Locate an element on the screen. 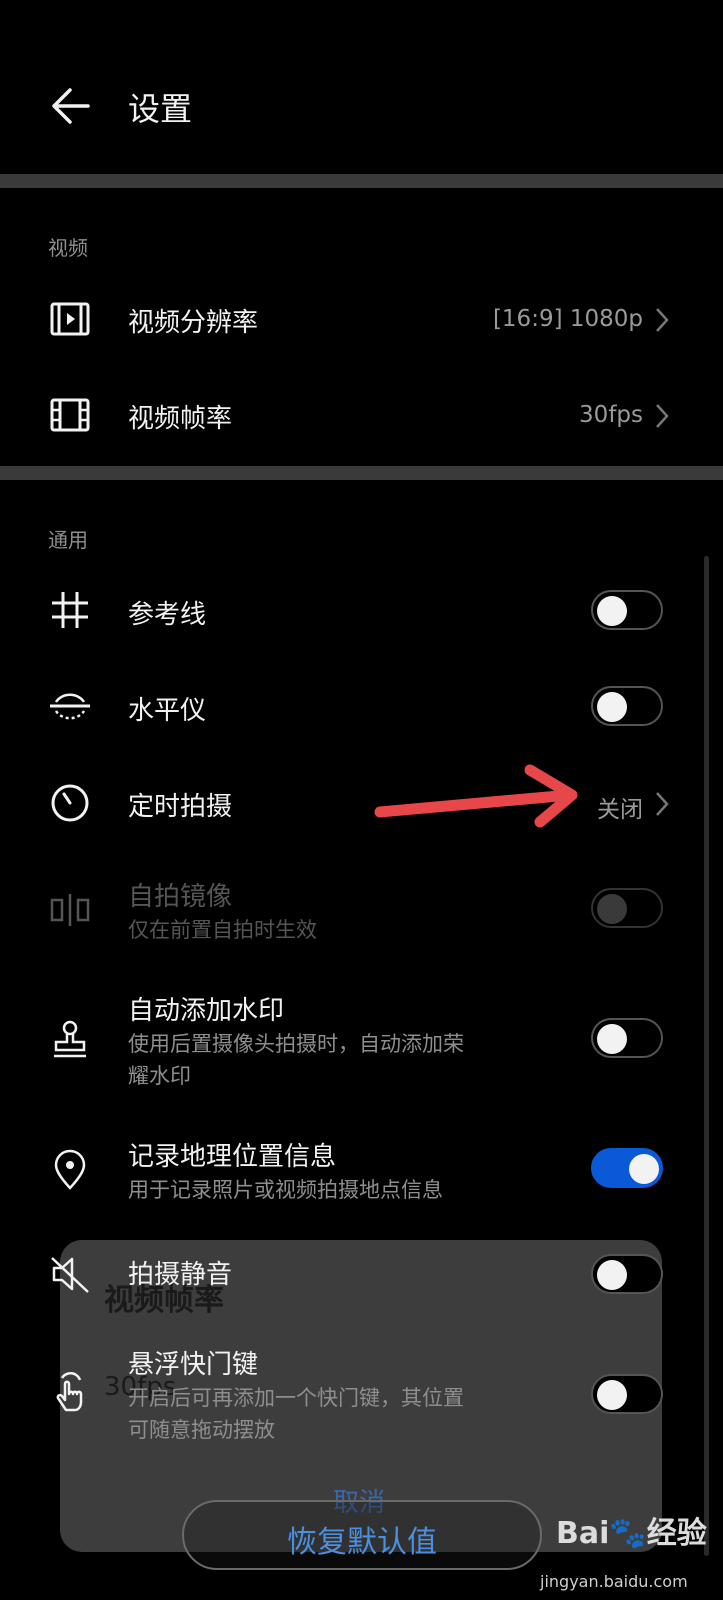 Image resolution: width=723 pixels, height=1600 pixels. baidu-jingyan-logo: Bai🐾经验 is located at coordinates (631, 1533).